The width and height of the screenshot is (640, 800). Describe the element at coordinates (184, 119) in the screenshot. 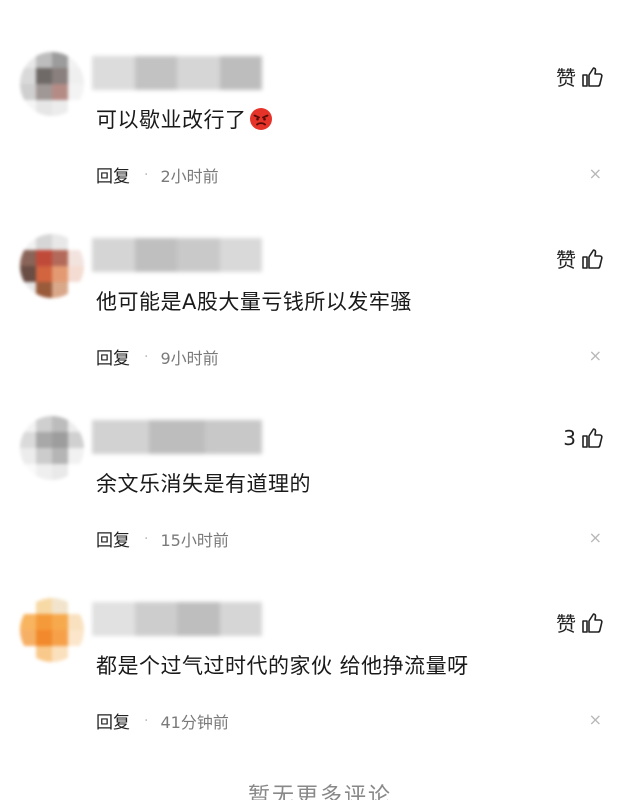

I see `comment-text: 可以歇业改行了` at that location.